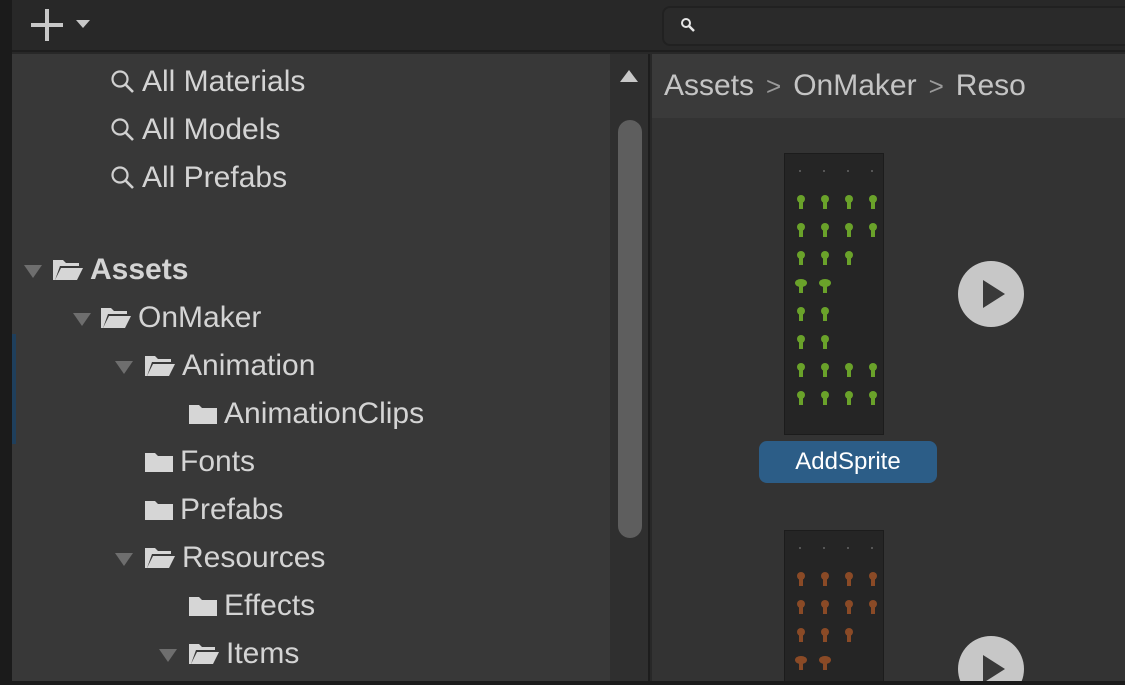 The image size is (1125, 685). I want to click on favorite-label: All Models, so click(211, 129).